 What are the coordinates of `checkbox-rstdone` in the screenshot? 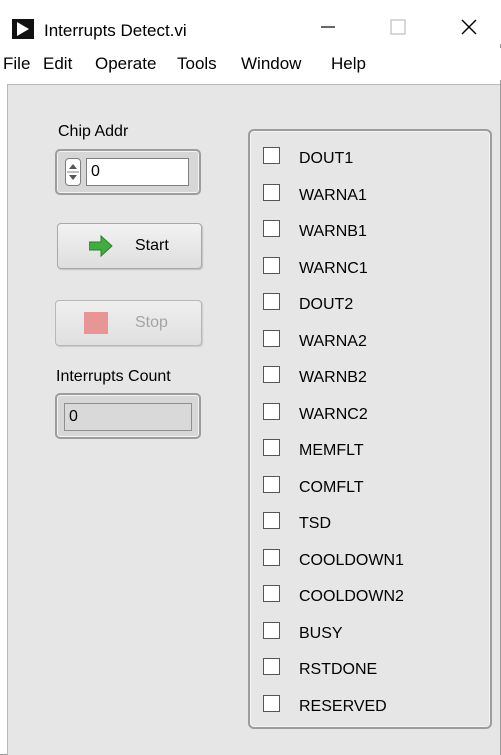 It's located at (271, 666).